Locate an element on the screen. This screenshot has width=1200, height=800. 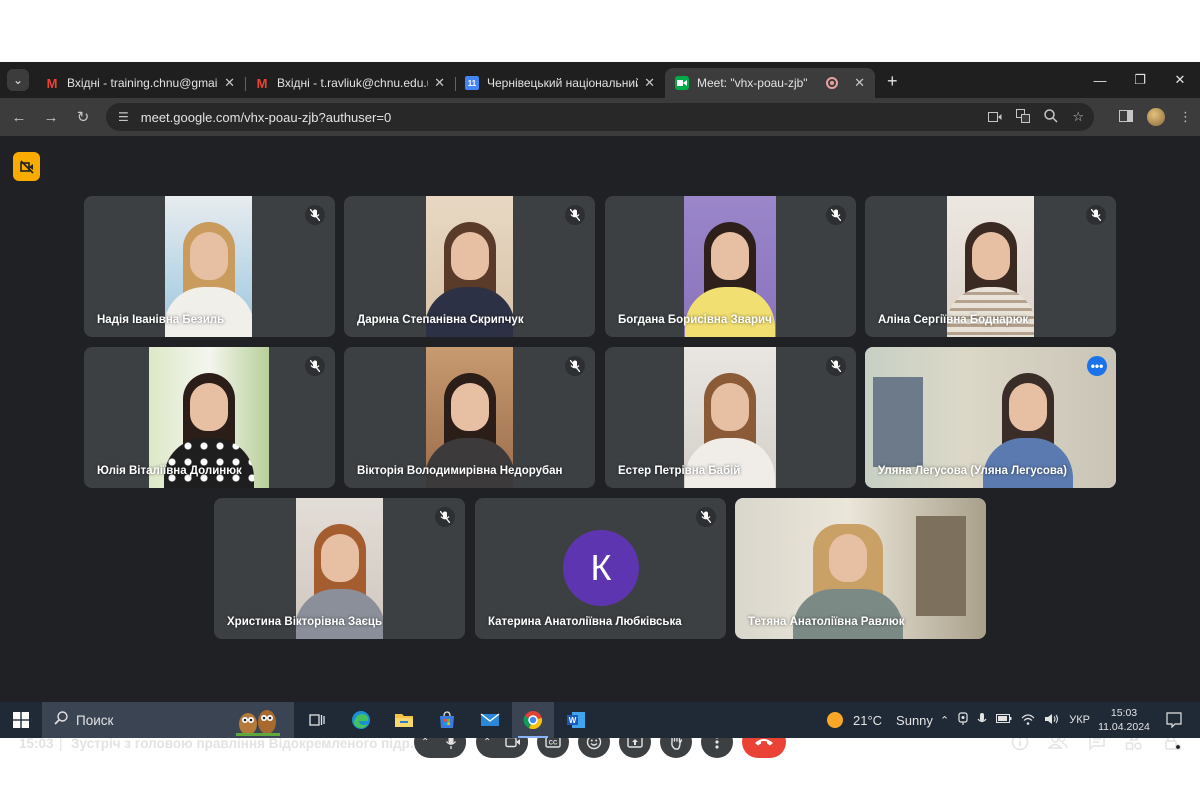
participant-tile: Тетяна Анатоліївна Равлюк is located at coordinates (860, 568).